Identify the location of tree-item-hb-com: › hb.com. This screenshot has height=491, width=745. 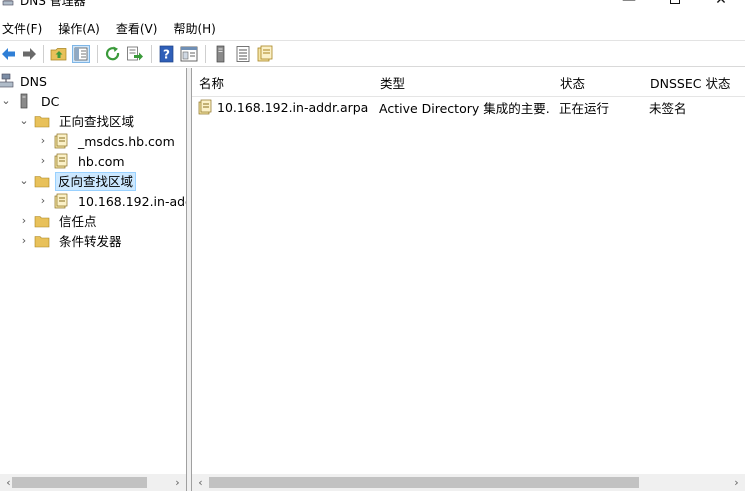
(83, 161).